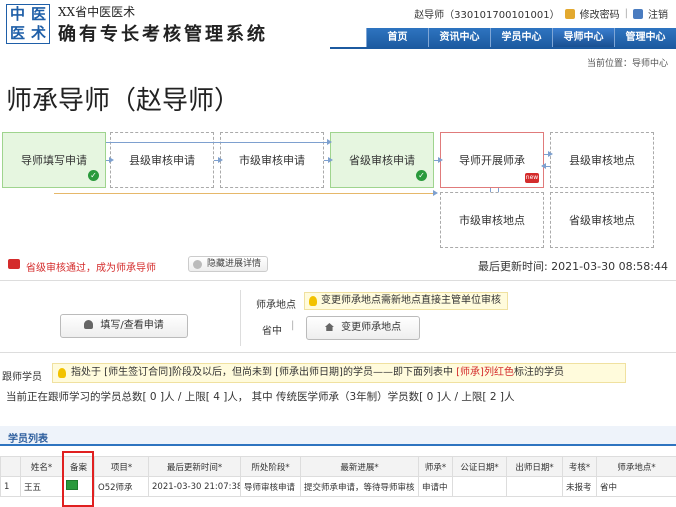 The image size is (676, 507). I want to click on flow-node-label: 省级审核地点, so click(602, 220).